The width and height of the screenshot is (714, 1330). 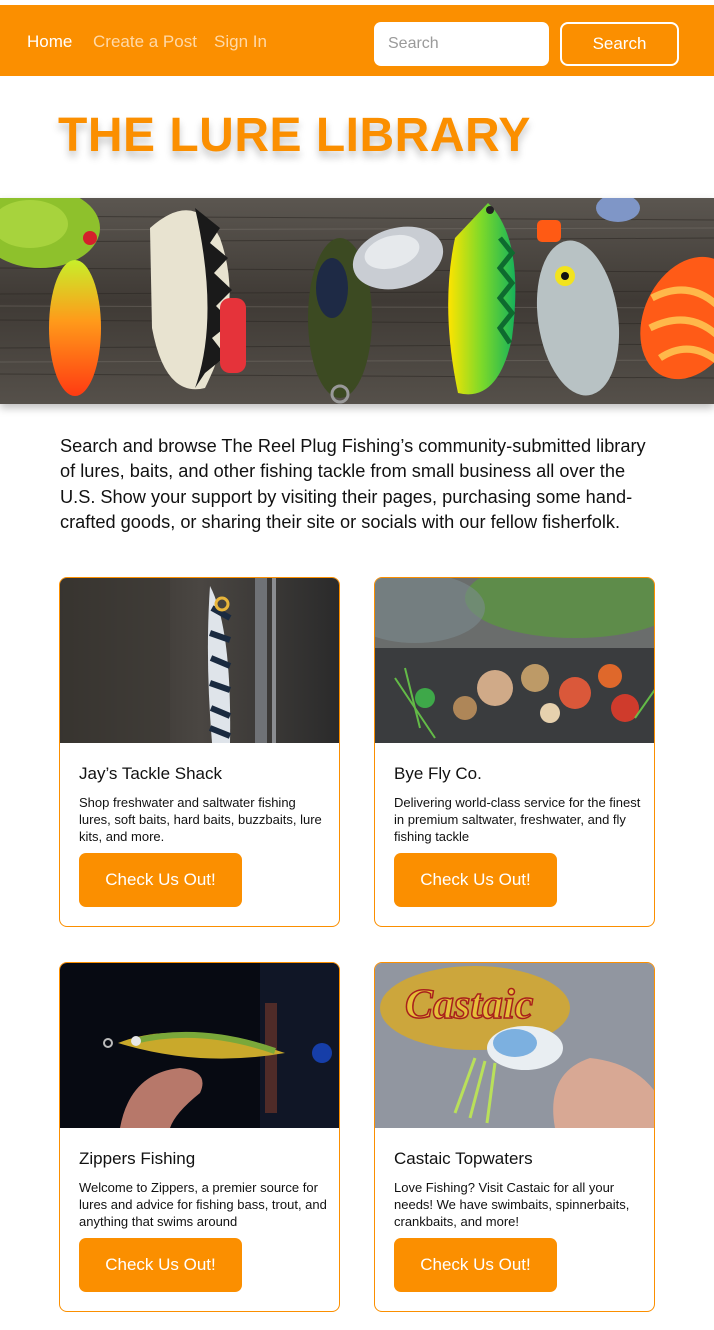 I want to click on card-title: Castaic Topwaters, so click(x=463, y=1158).